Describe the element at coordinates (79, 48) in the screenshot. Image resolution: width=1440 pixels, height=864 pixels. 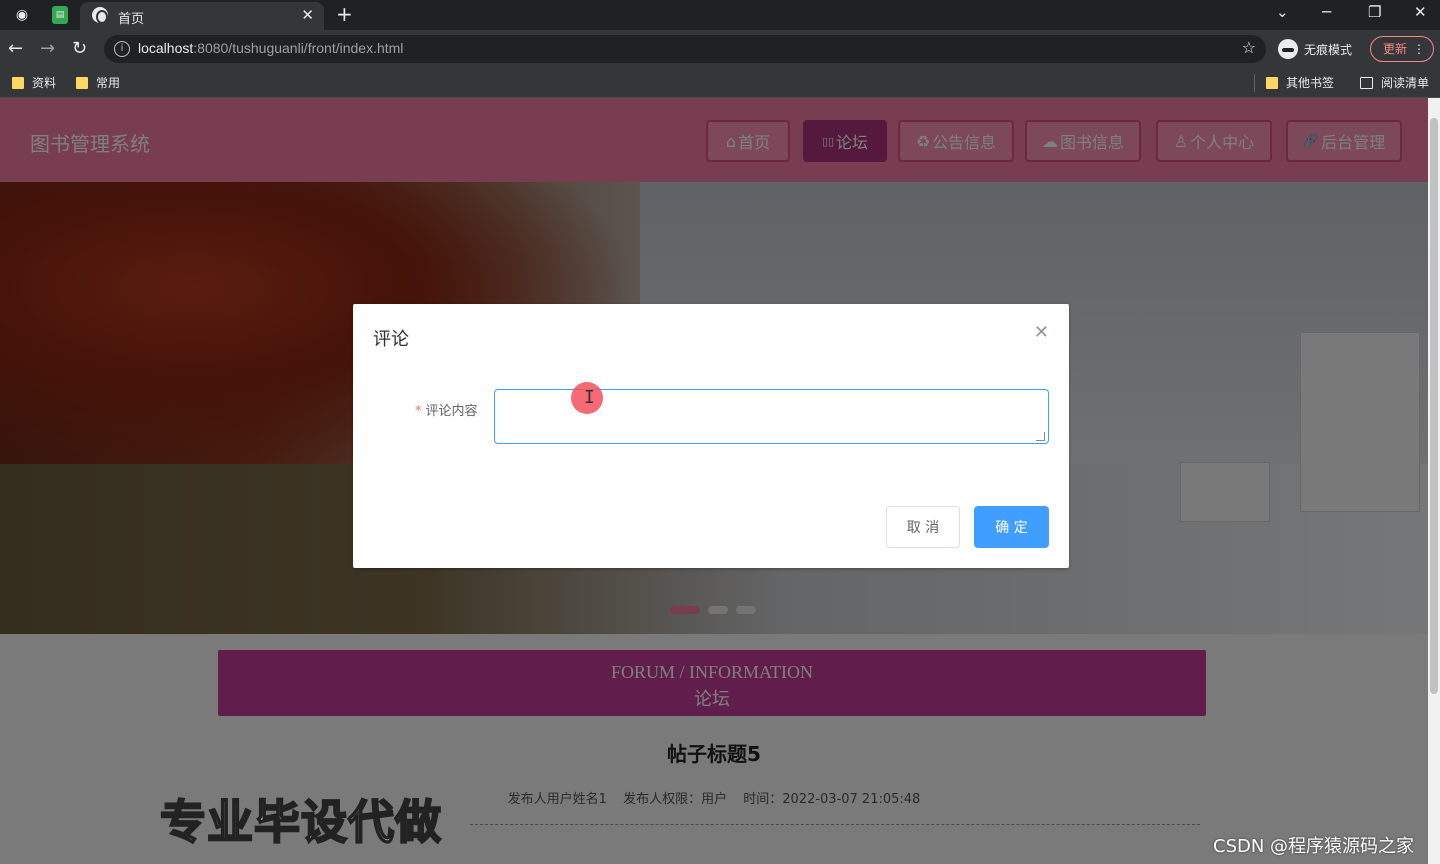
I see `reload-icon: ↻` at that location.